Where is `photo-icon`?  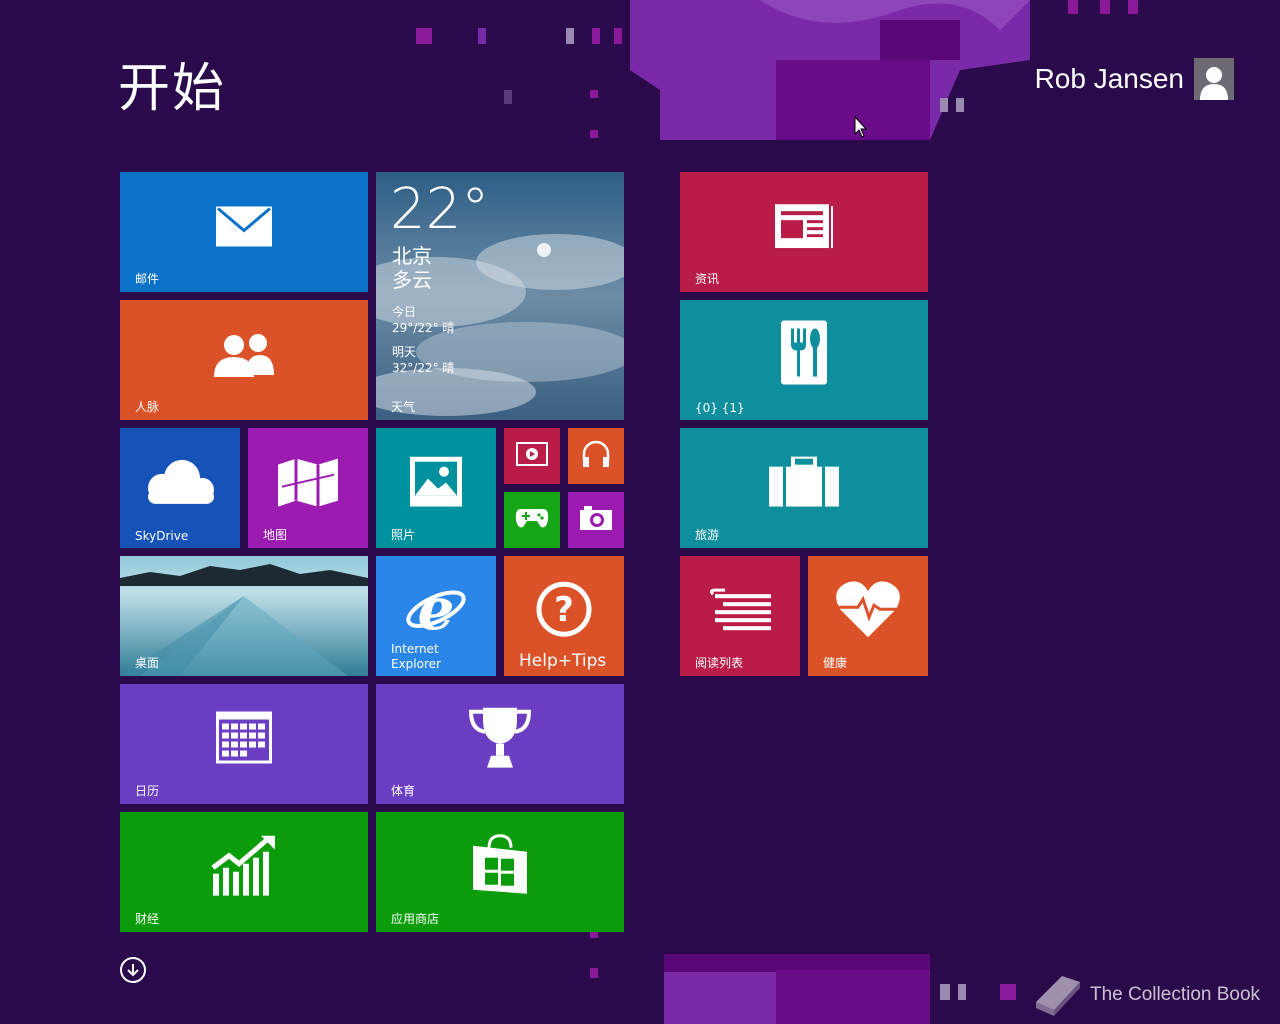
photo-icon is located at coordinates (436, 483).